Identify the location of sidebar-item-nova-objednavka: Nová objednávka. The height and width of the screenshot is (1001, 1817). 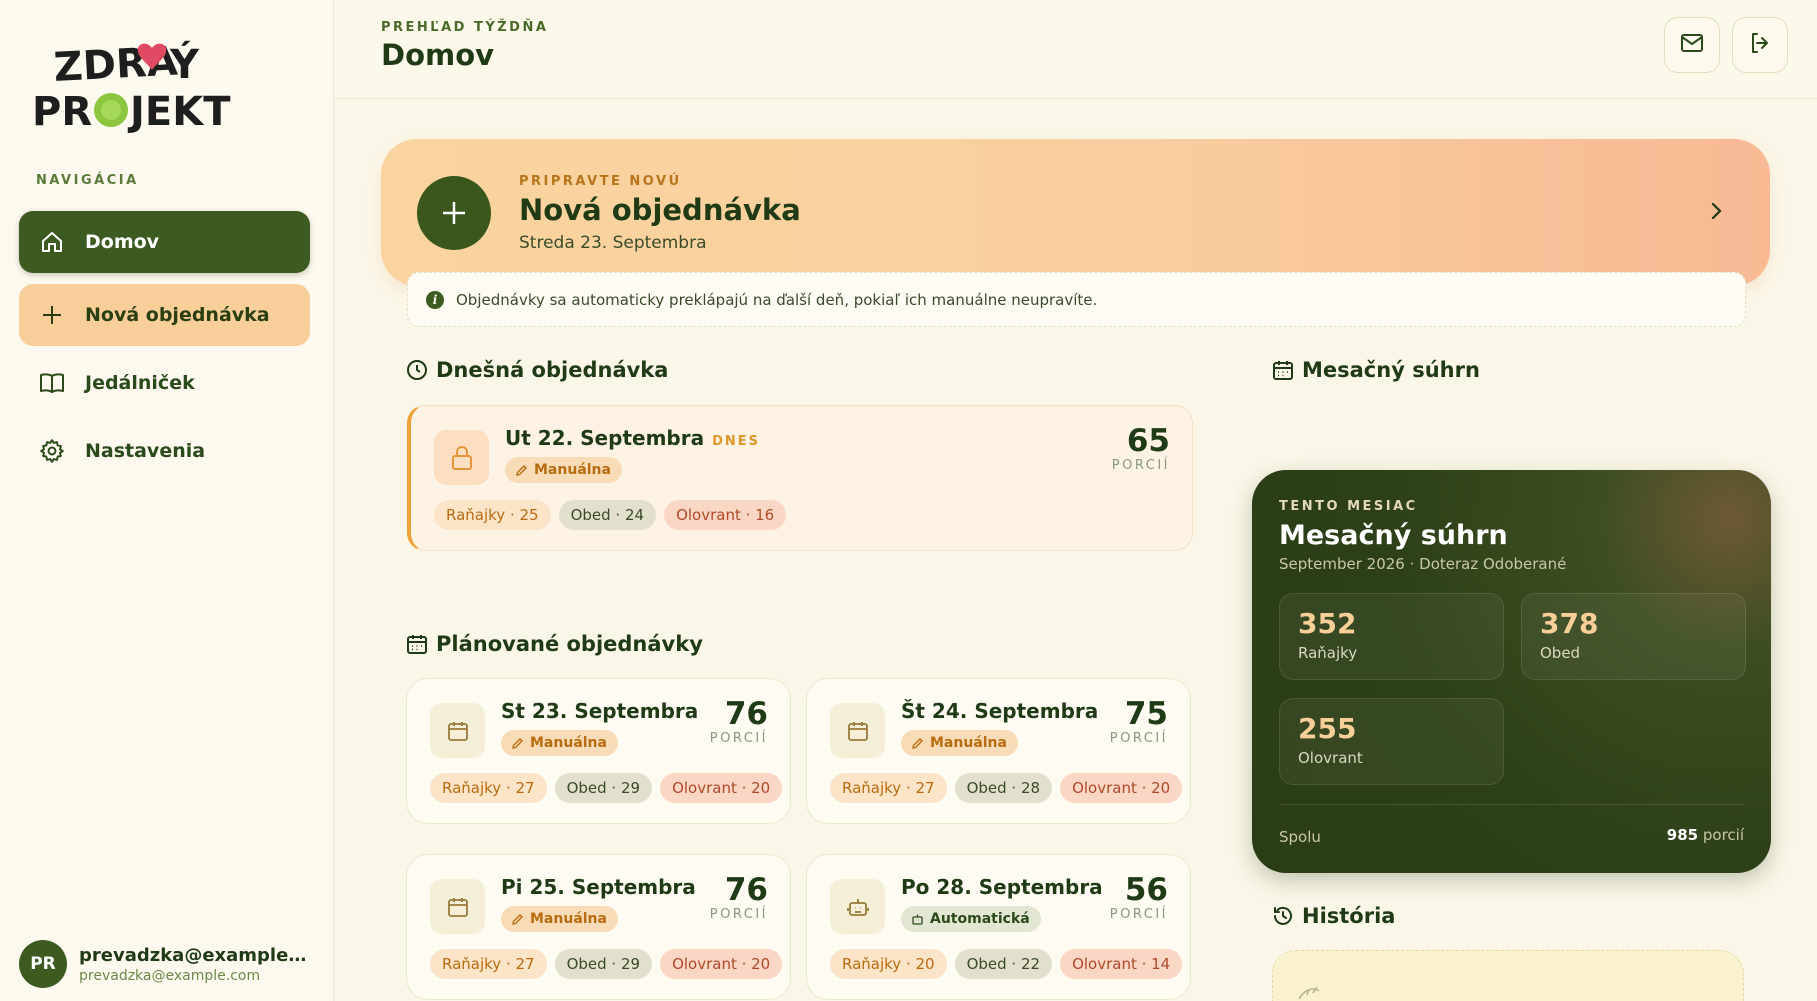
(164, 315).